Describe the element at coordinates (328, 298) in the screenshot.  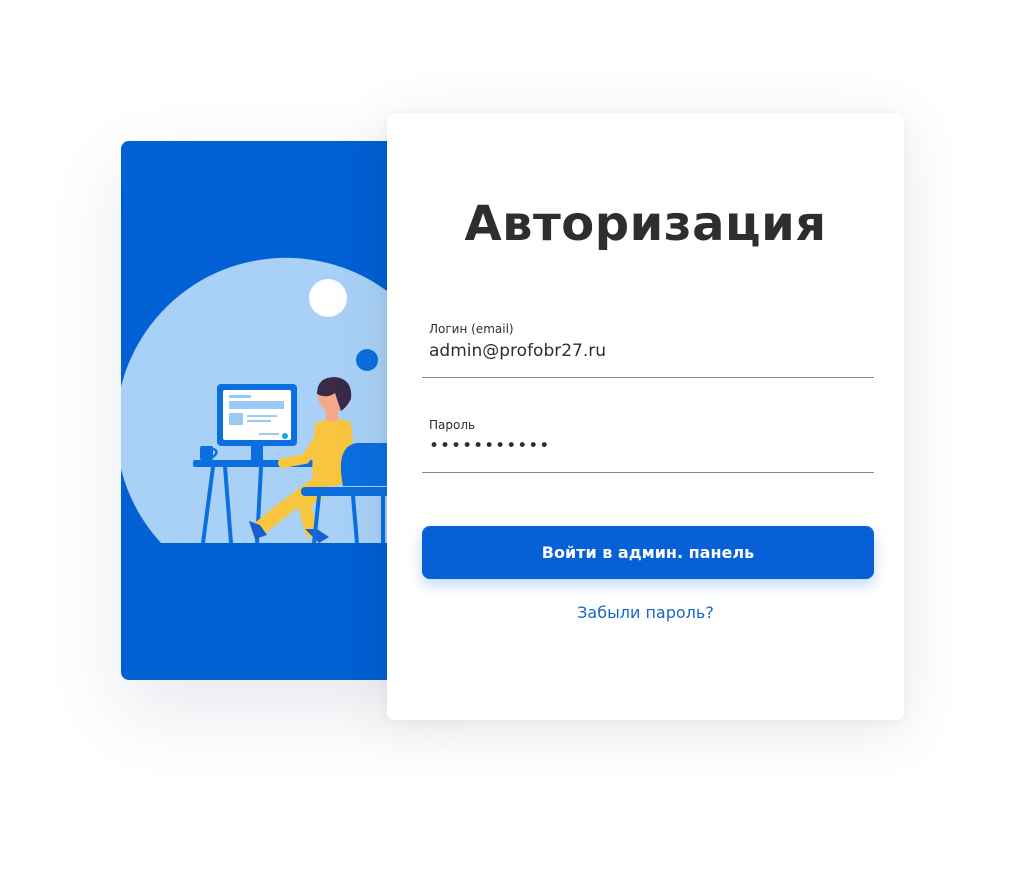
I see `white-bubble` at that location.